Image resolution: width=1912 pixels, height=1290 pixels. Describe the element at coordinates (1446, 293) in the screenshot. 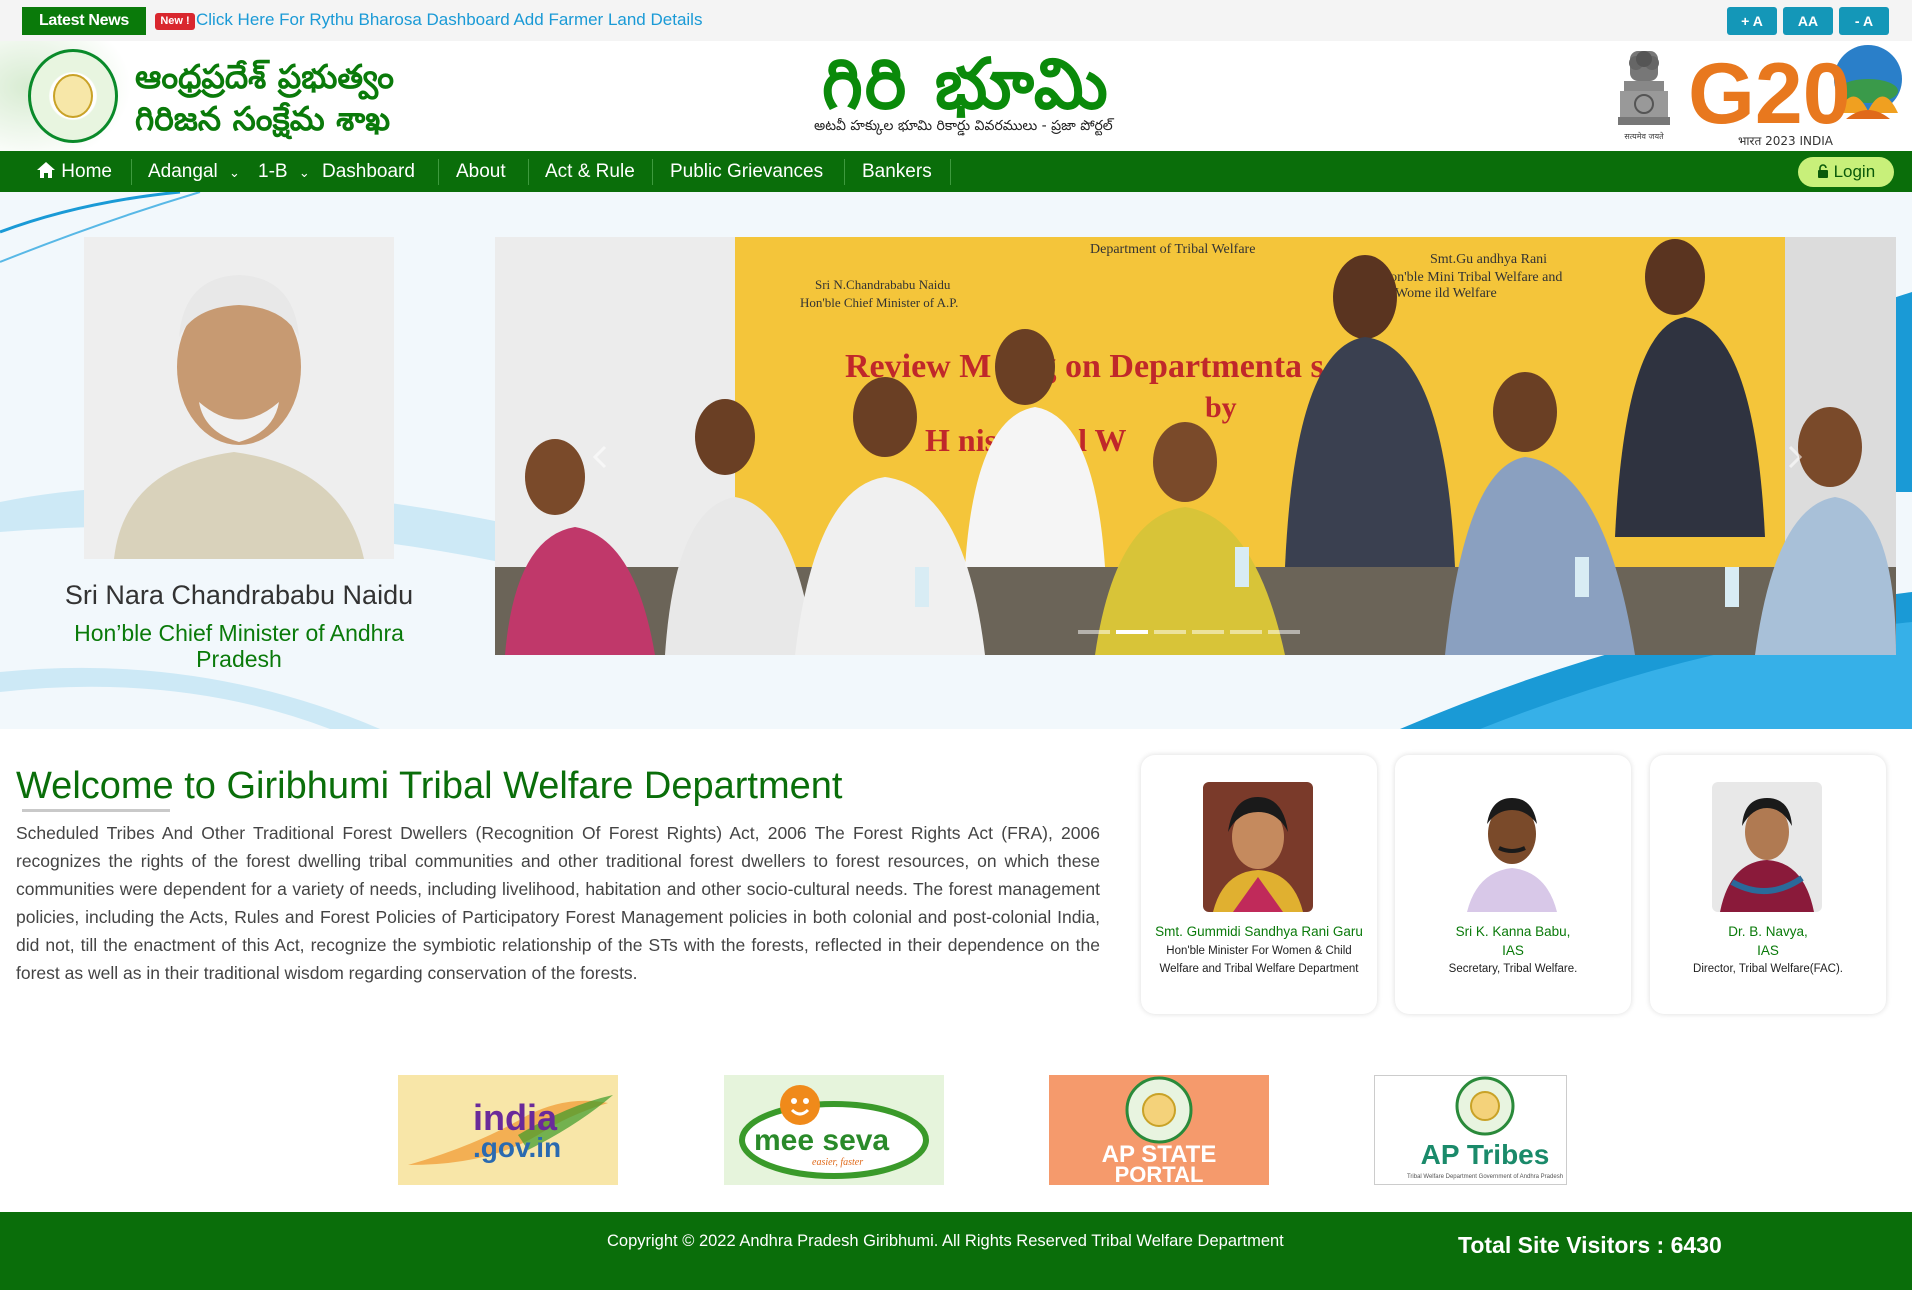

I see `svg-text: Wome ild Welfare` at that location.